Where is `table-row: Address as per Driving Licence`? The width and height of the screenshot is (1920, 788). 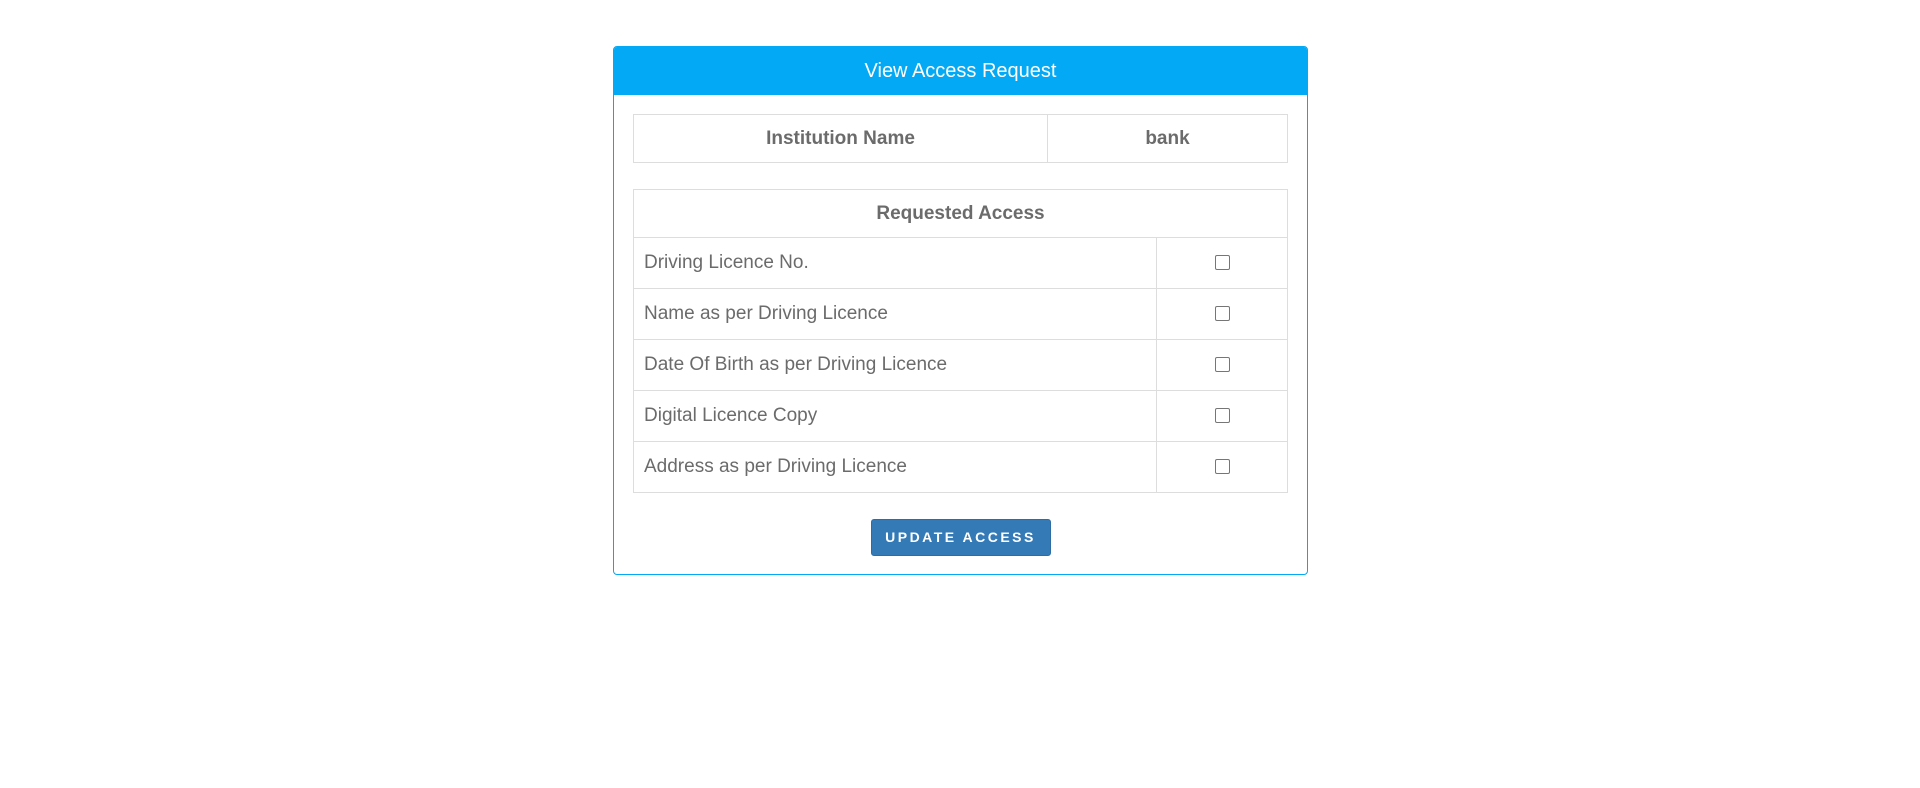 table-row: Address as per Driving Licence is located at coordinates (960, 467).